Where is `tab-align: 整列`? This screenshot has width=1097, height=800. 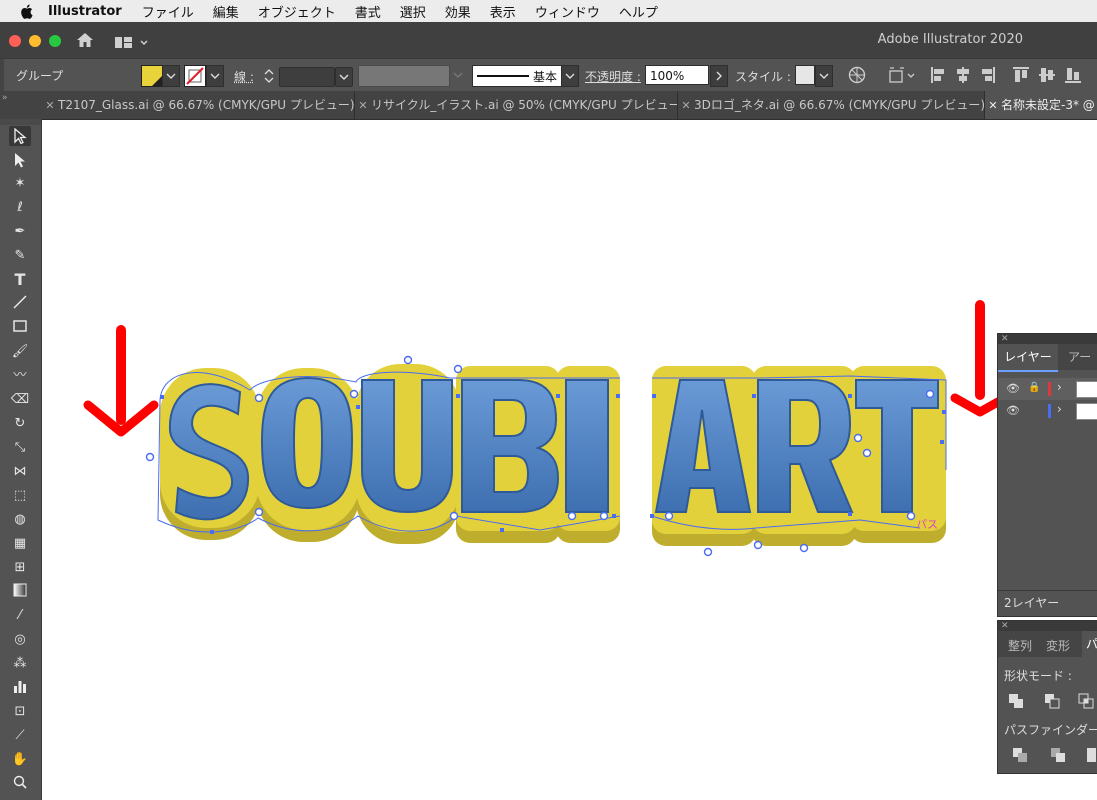 tab-align: 整列 is located at coordinates (1020, 645).